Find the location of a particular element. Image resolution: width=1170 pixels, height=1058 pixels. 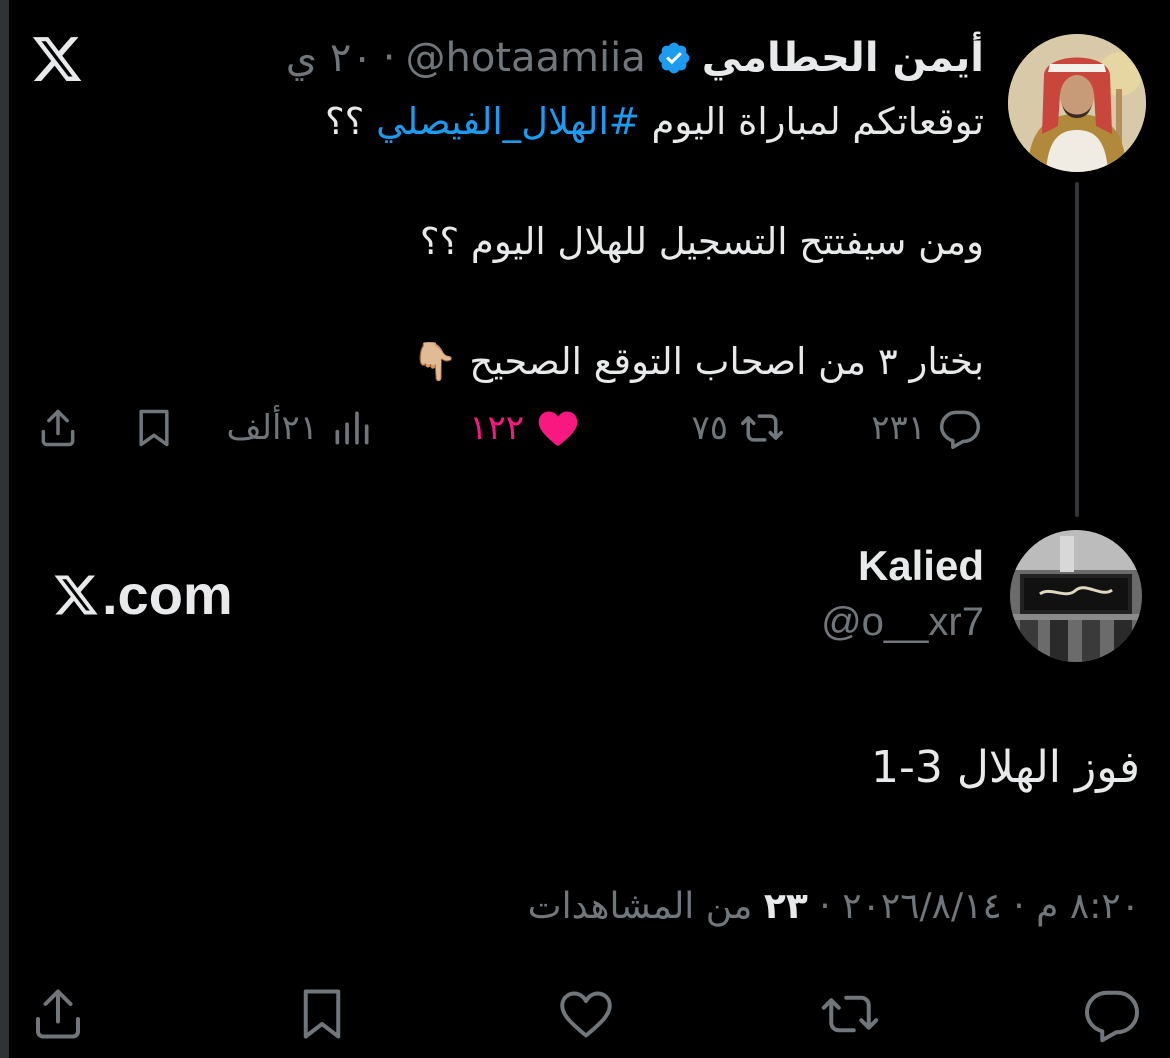

watermark-text: .com is located at coordinates (167, 594).